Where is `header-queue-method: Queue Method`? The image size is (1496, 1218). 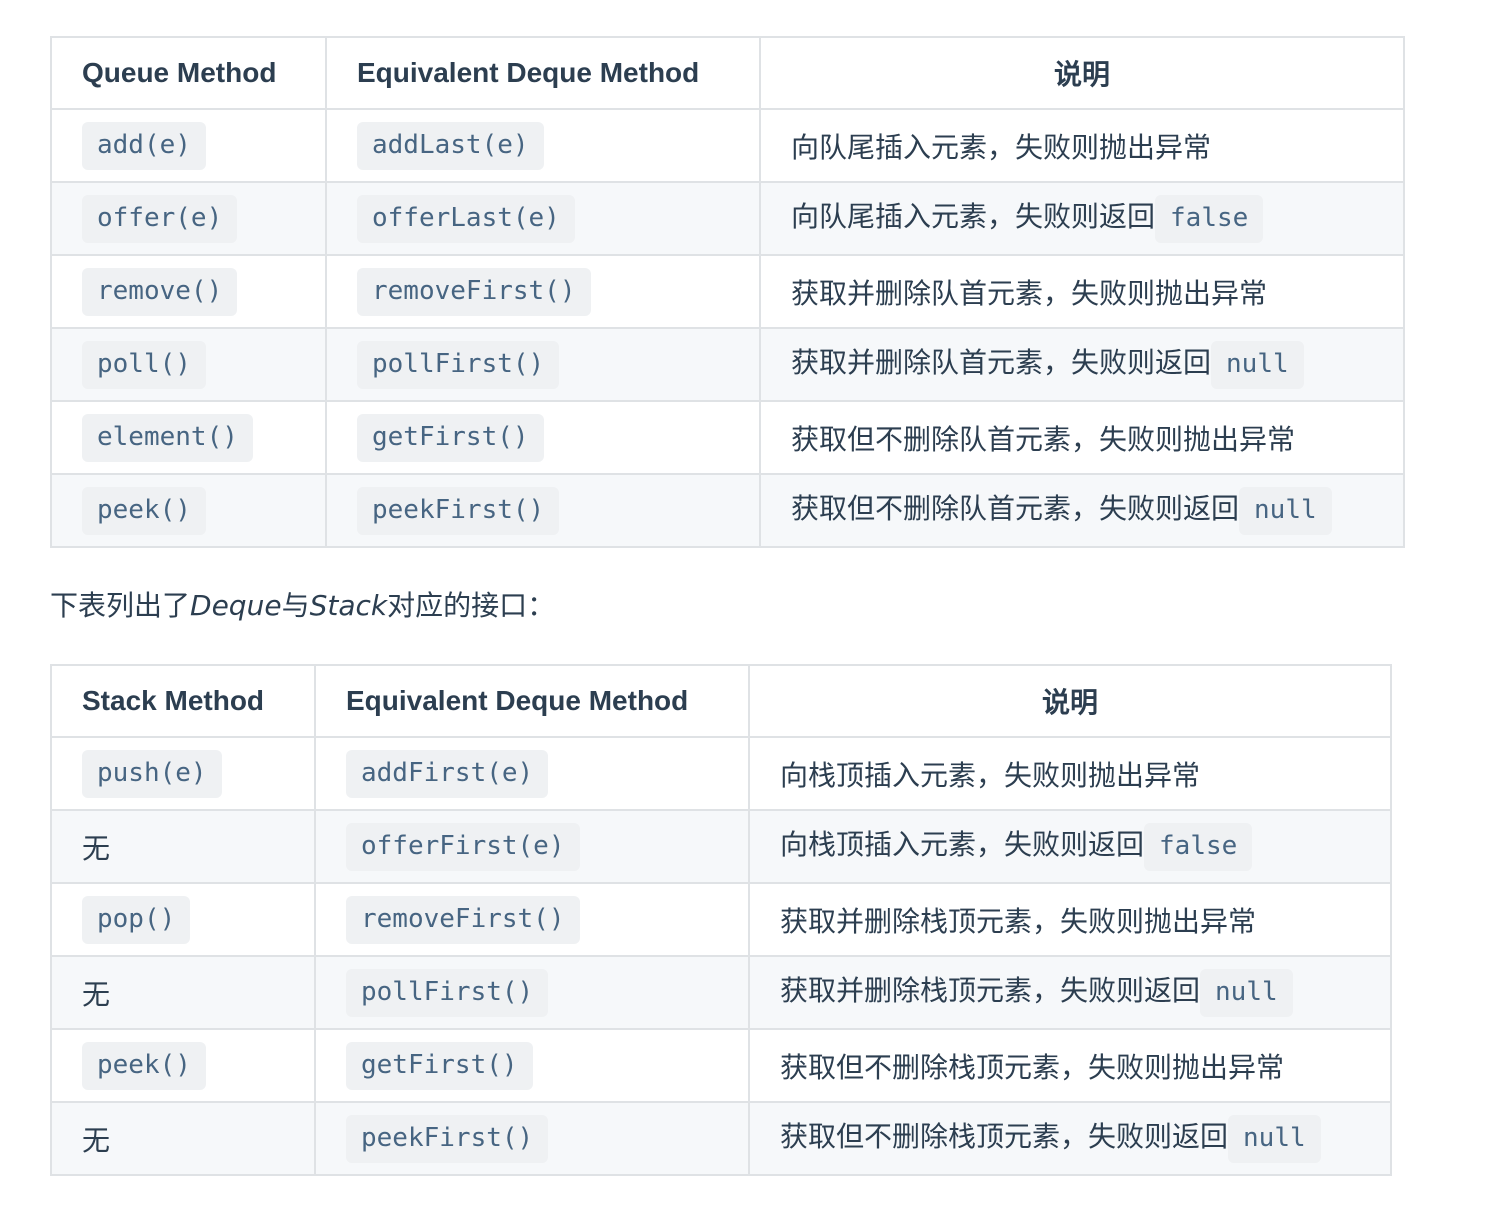
header-queue-method: Queue Method is located at coordinates (188, 73).